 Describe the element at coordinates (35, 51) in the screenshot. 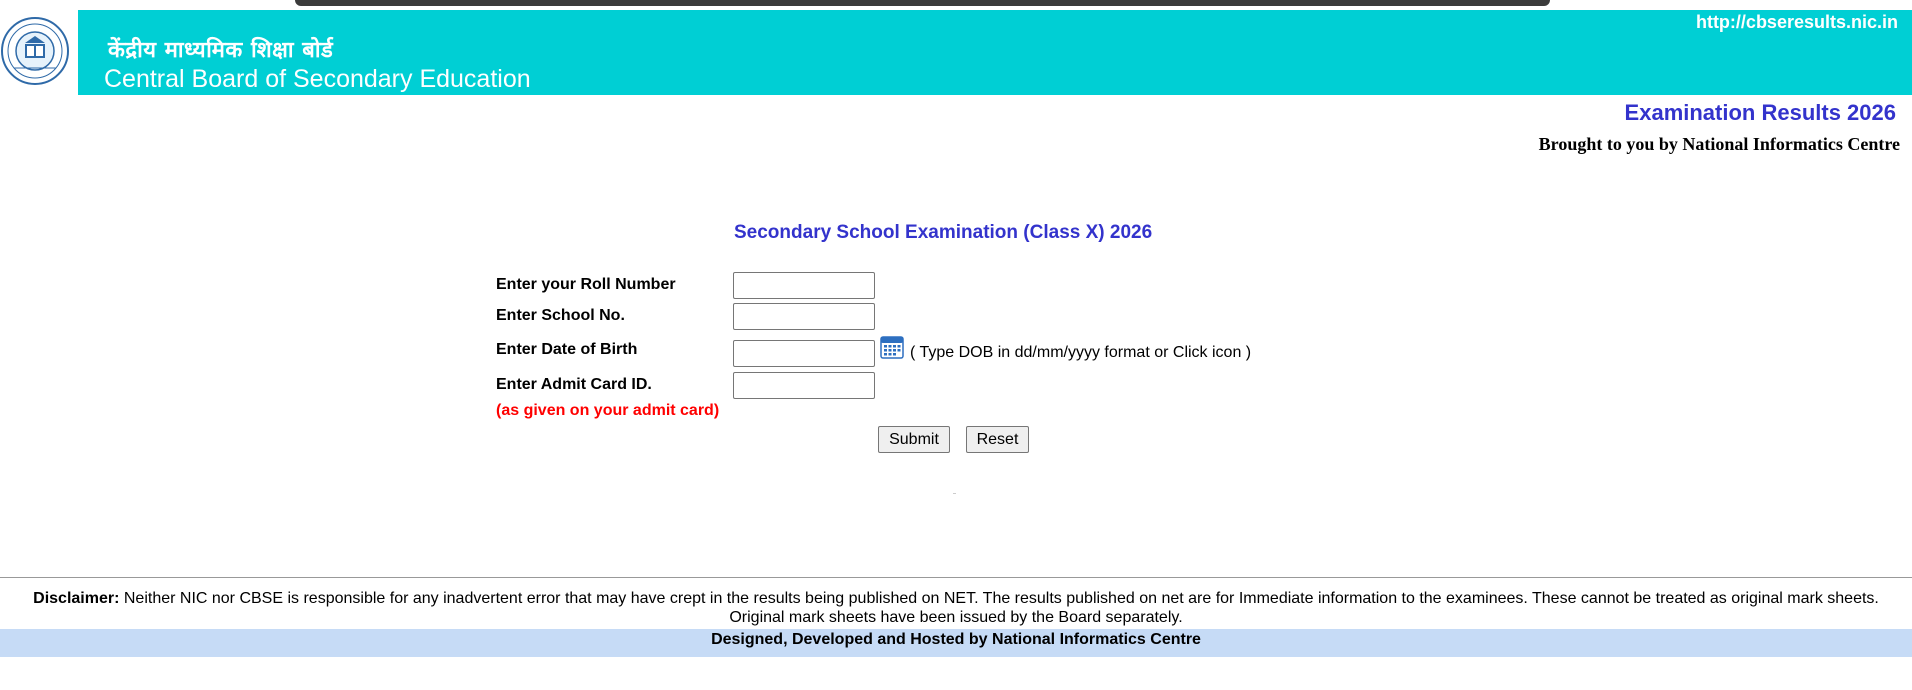

I see `cbse-emblem-icon` at that location.